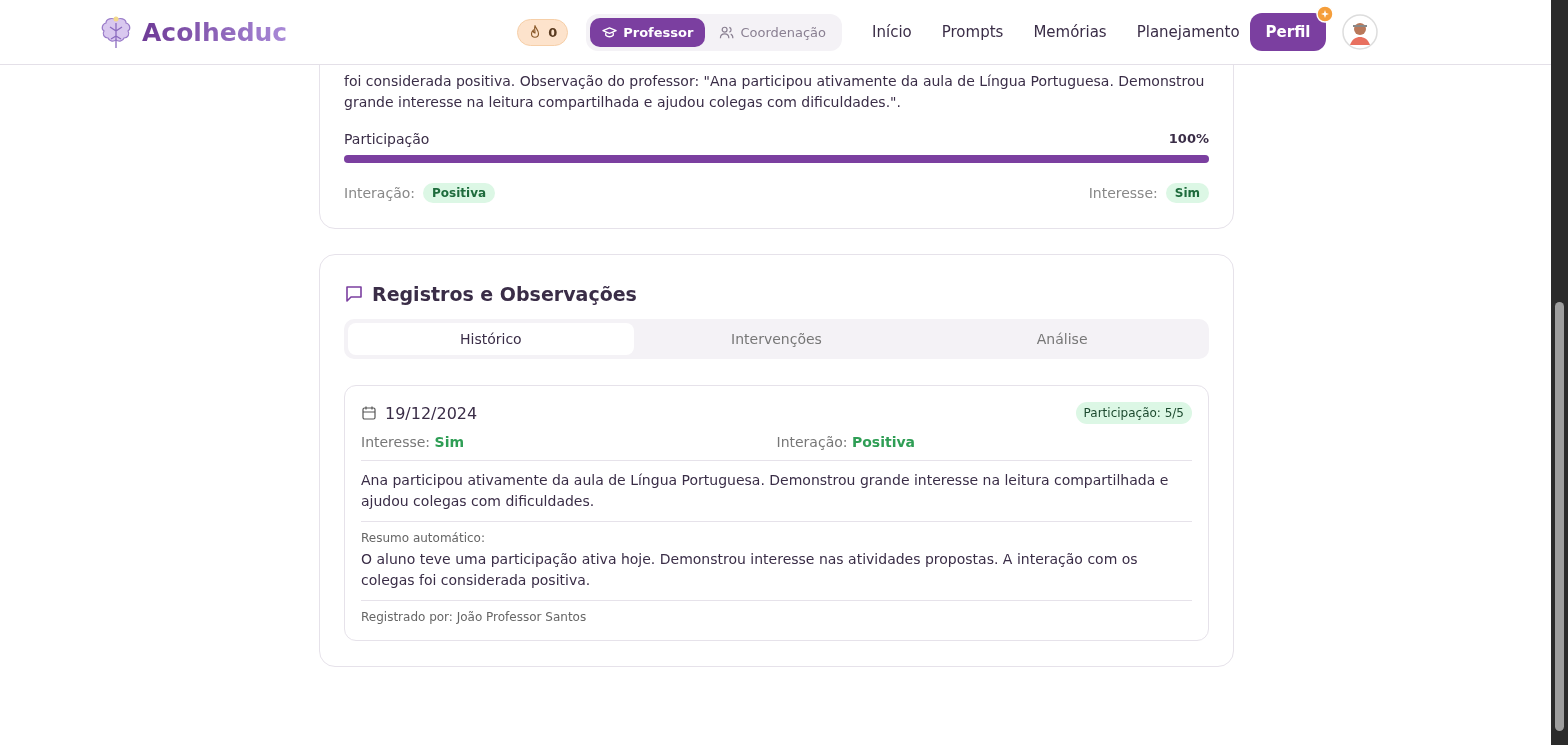  Describe the element at coordinates (1360, 32) in the screenshot. I see `avatar-icon` at that location.